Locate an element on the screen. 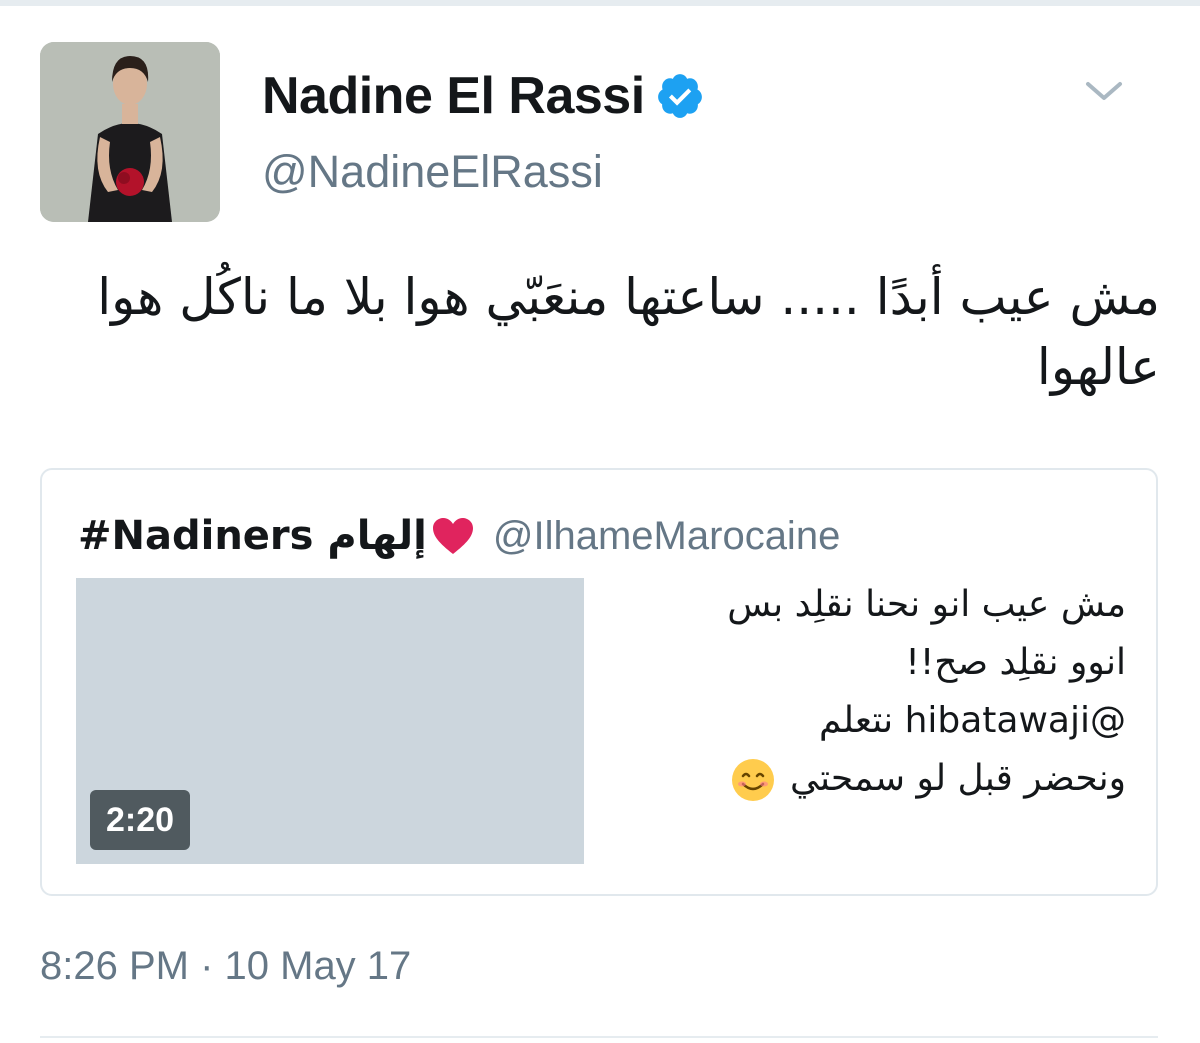 The width and height of the screenshot is (1200, 1043). quoted-tweet-header: #Nadiners إلهام @IlhameMarocaine is located at coordinates (459, 536).